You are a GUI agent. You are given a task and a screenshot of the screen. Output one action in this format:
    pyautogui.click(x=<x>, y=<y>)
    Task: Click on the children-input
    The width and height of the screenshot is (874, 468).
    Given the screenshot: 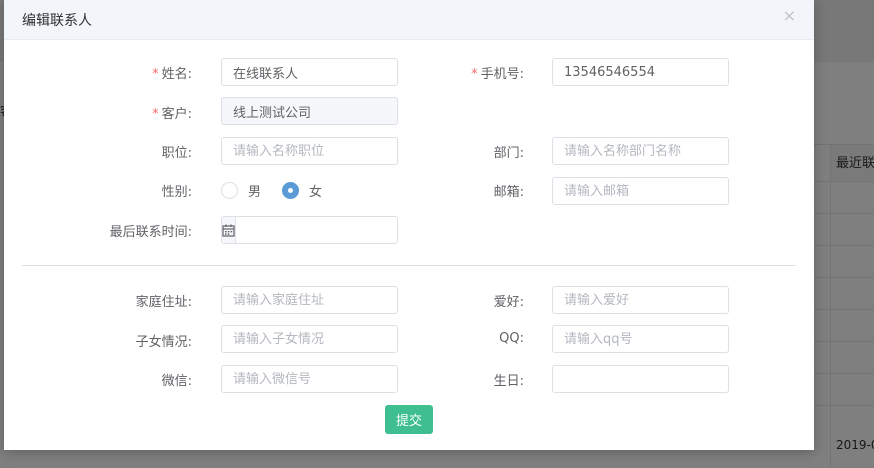 What is the action you would take?
    pyautogui.click(x=309, y=339)
    